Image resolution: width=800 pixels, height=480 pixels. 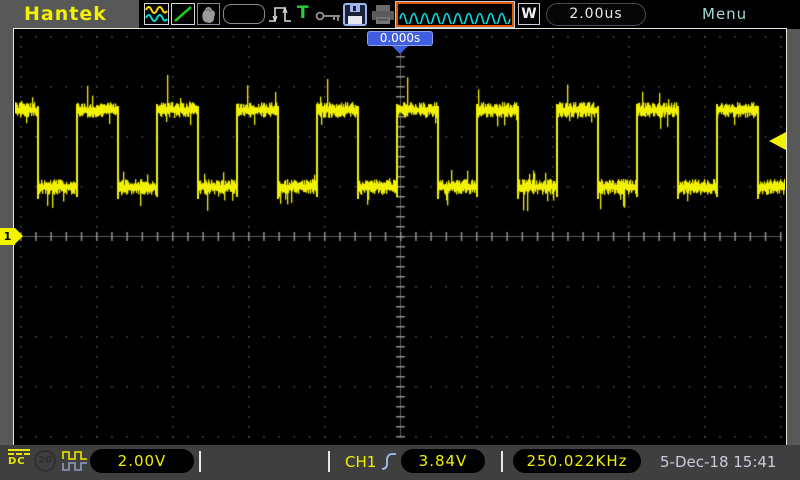 I want to click on logo-panel: Hantek, so click(x=69, y=14).